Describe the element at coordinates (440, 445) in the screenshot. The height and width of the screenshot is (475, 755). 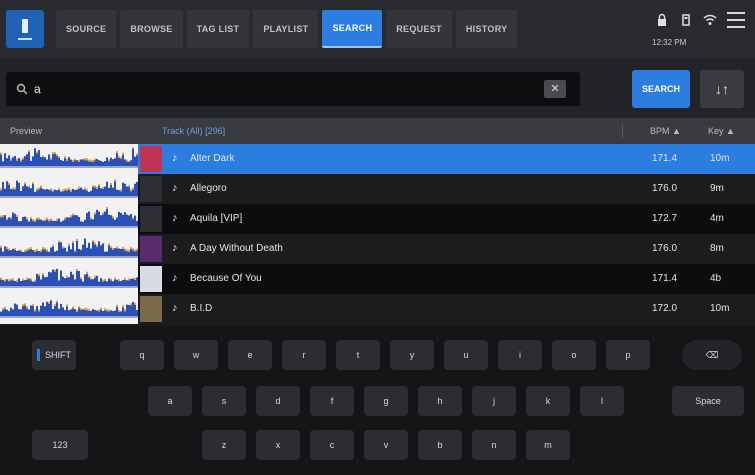
I see `key-b: b` at that location.